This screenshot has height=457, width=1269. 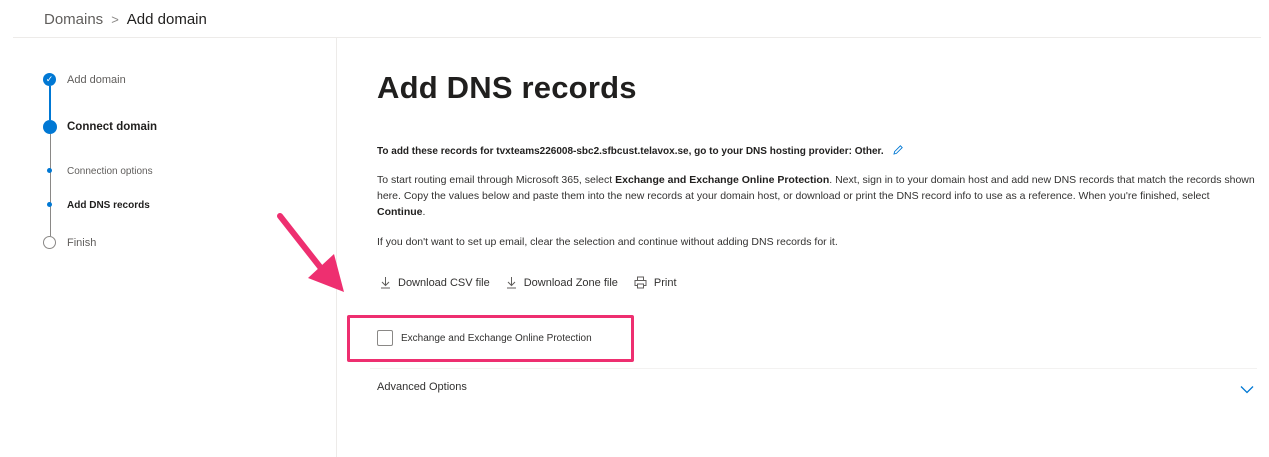 What do you see at coordinates (570, 282) in the screenshot?
I see `download-zone-label: Download Zone file` at bounding box center [570, 282].